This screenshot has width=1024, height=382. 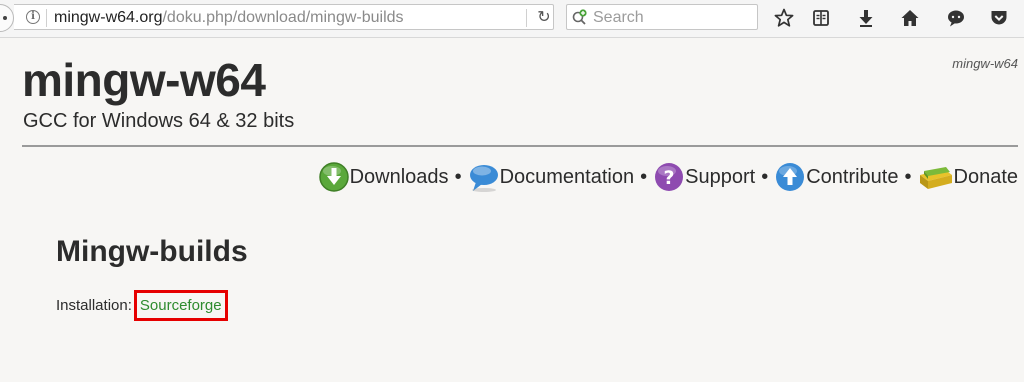 What do you see at coordinates (986, 176) in the screenshot?
I see `nav-label-donate: Donate` at bounding box center [986, 176].